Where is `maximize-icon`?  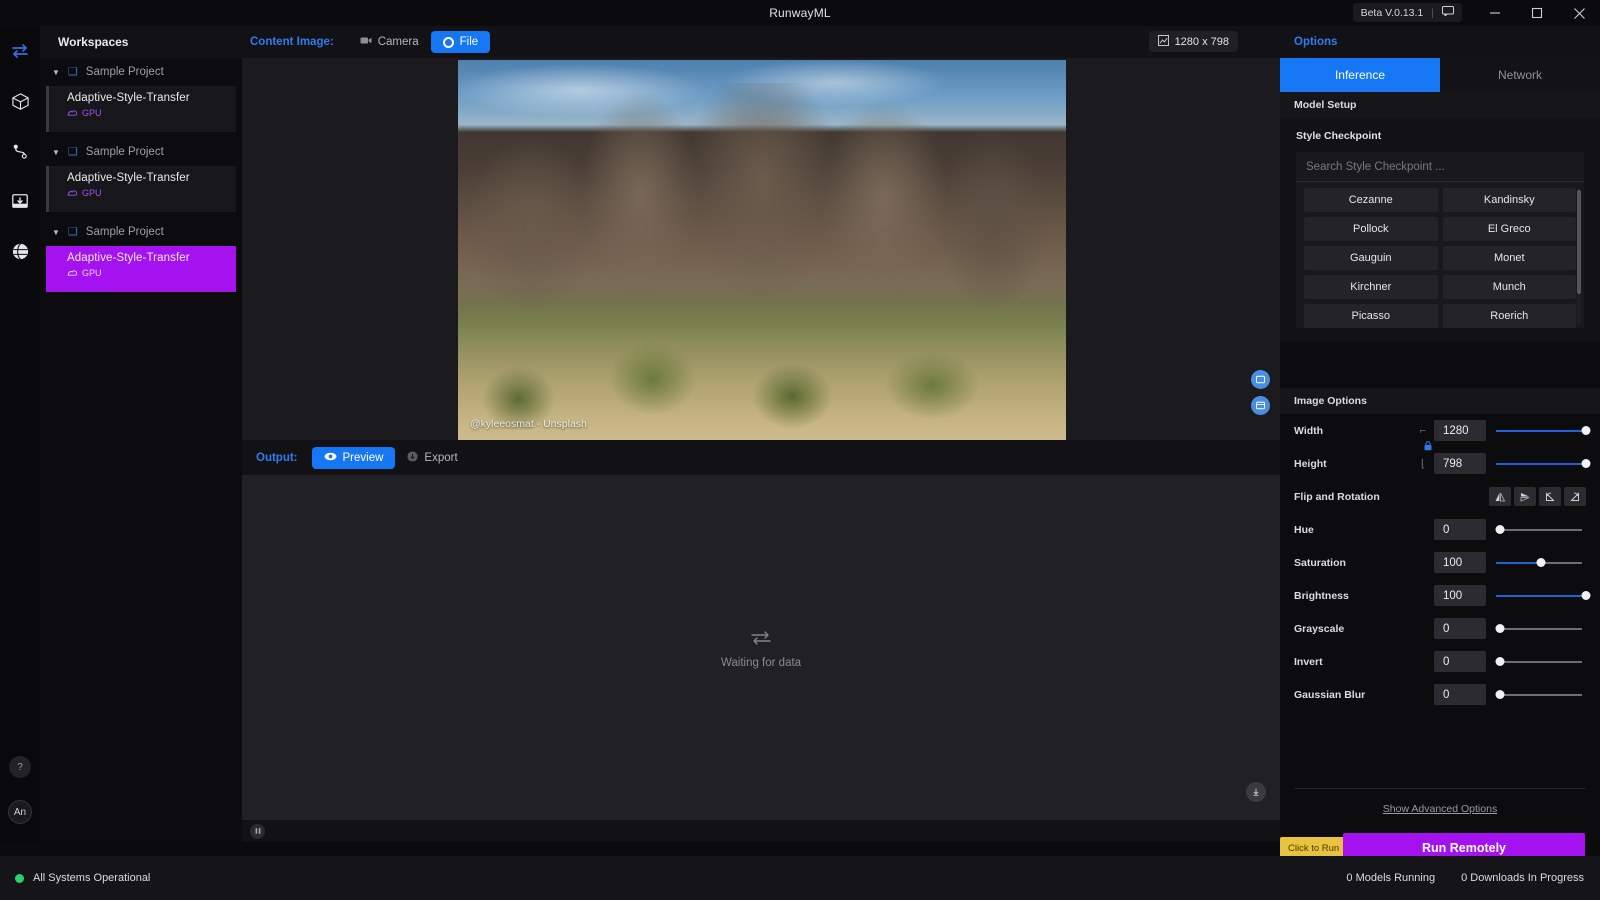 maximize-icon is located at coordinates (1537, 13).